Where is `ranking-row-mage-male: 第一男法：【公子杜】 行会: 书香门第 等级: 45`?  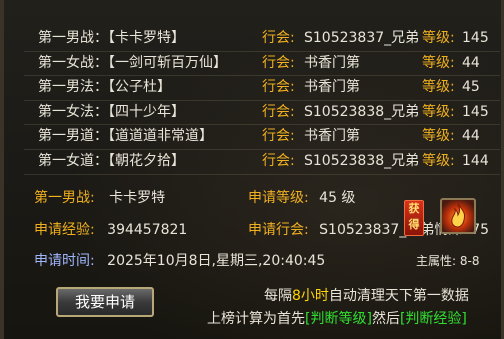 ranking-row-mage-male: 第一男法：【公子杜】 行会: 书香门第 等级: 45 is located at coordinates (262, 88).